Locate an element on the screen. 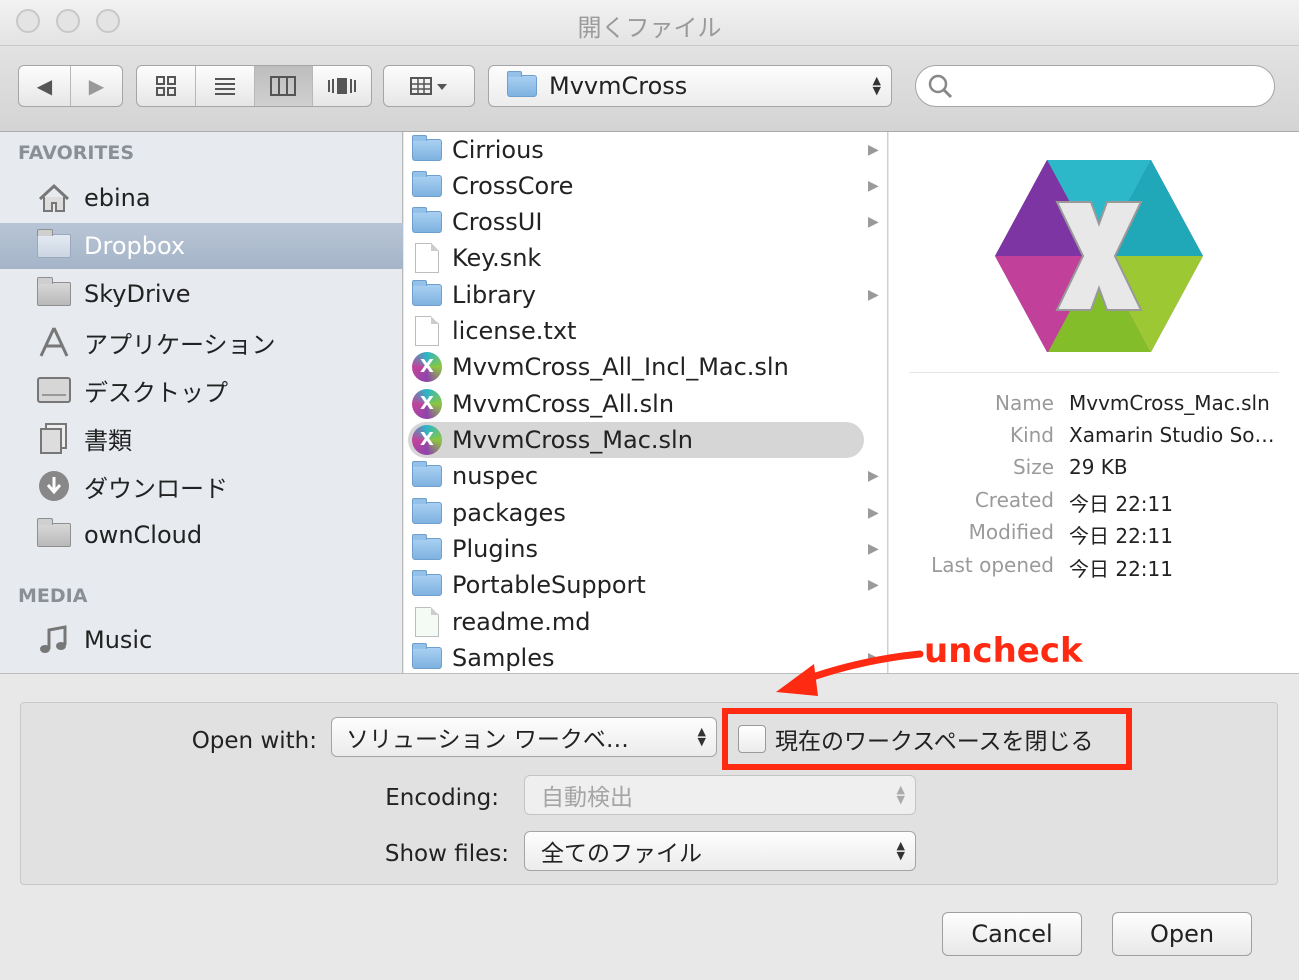 This screenshot has width=1299, height=980. favorites-header: FAVORITES is located at coordinates (76, 153).